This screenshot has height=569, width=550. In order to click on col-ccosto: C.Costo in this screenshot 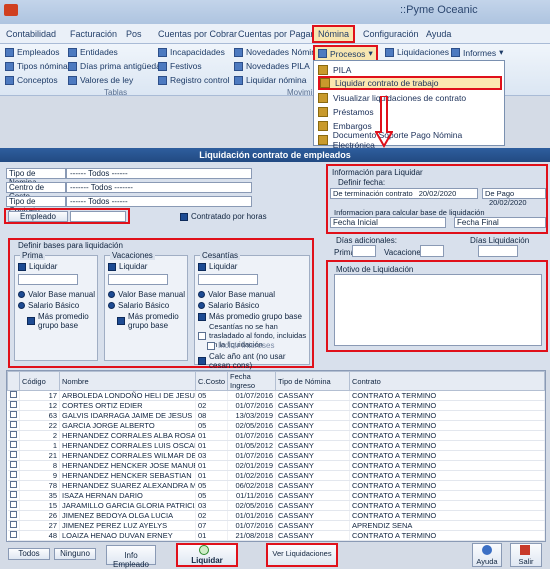, I will do `click(211, 381)`.